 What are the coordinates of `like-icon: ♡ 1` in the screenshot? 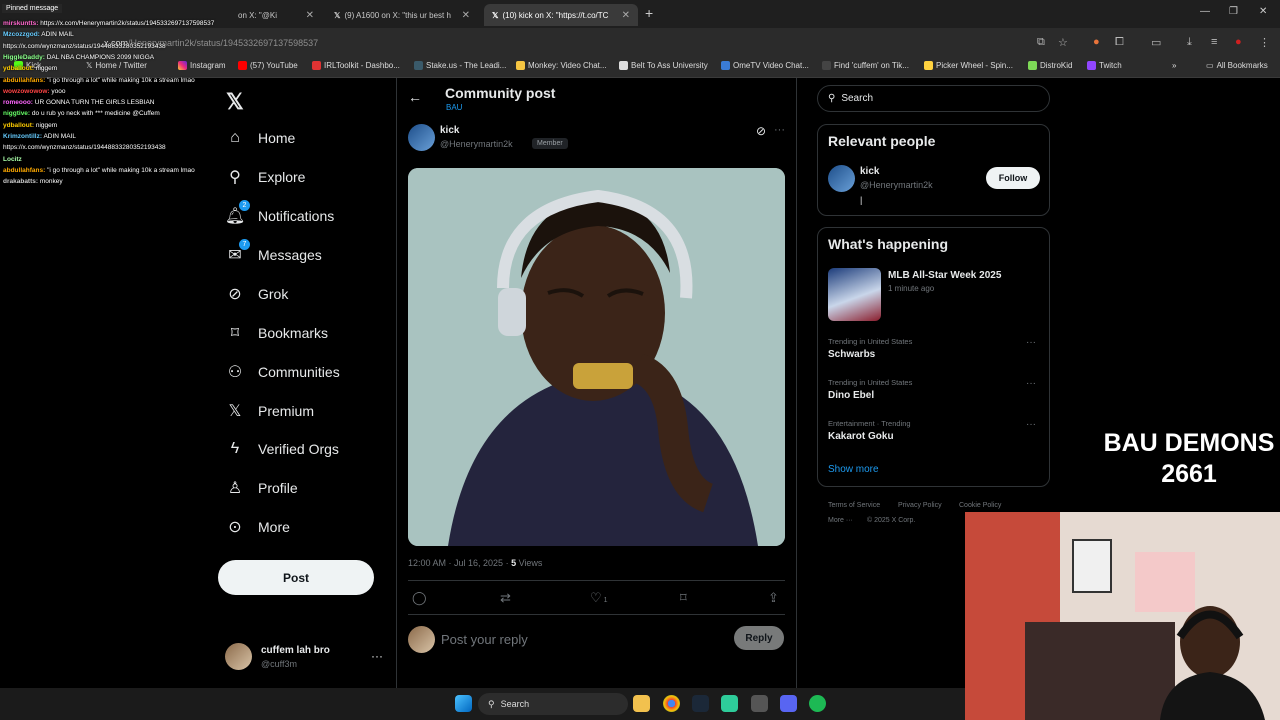 It's located at (599, 598).